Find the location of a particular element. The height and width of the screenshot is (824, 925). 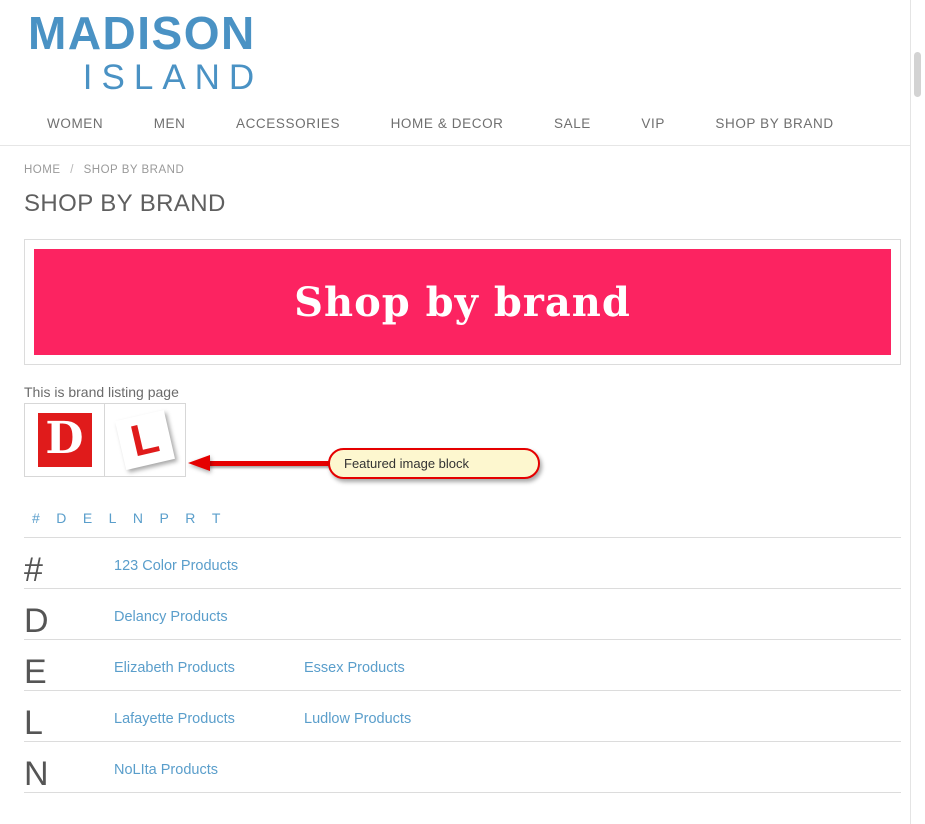

page-title: SHOP BY BRAND is located at coordinates (125, 203).